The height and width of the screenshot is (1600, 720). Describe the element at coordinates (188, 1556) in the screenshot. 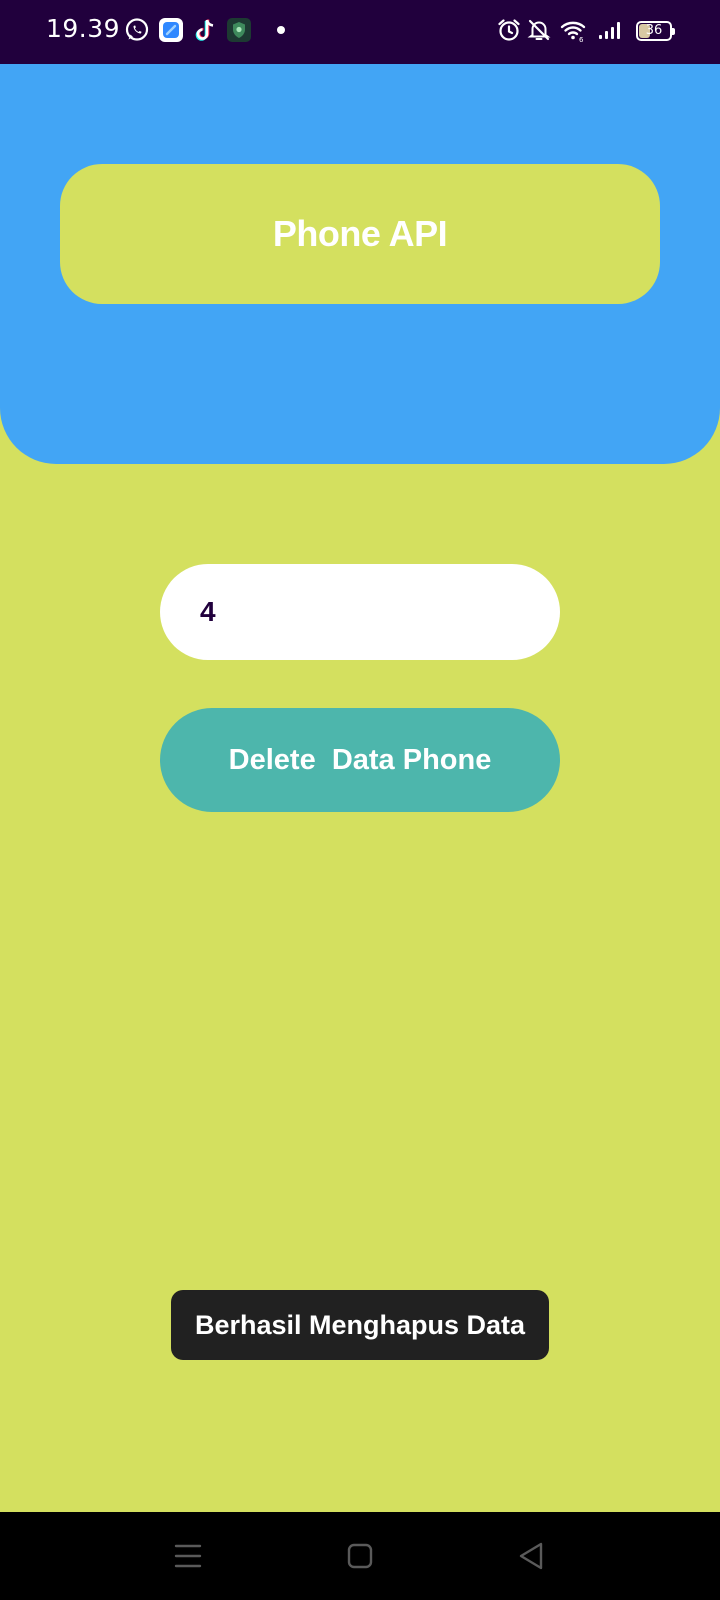

I see `menu-icon` at that location.